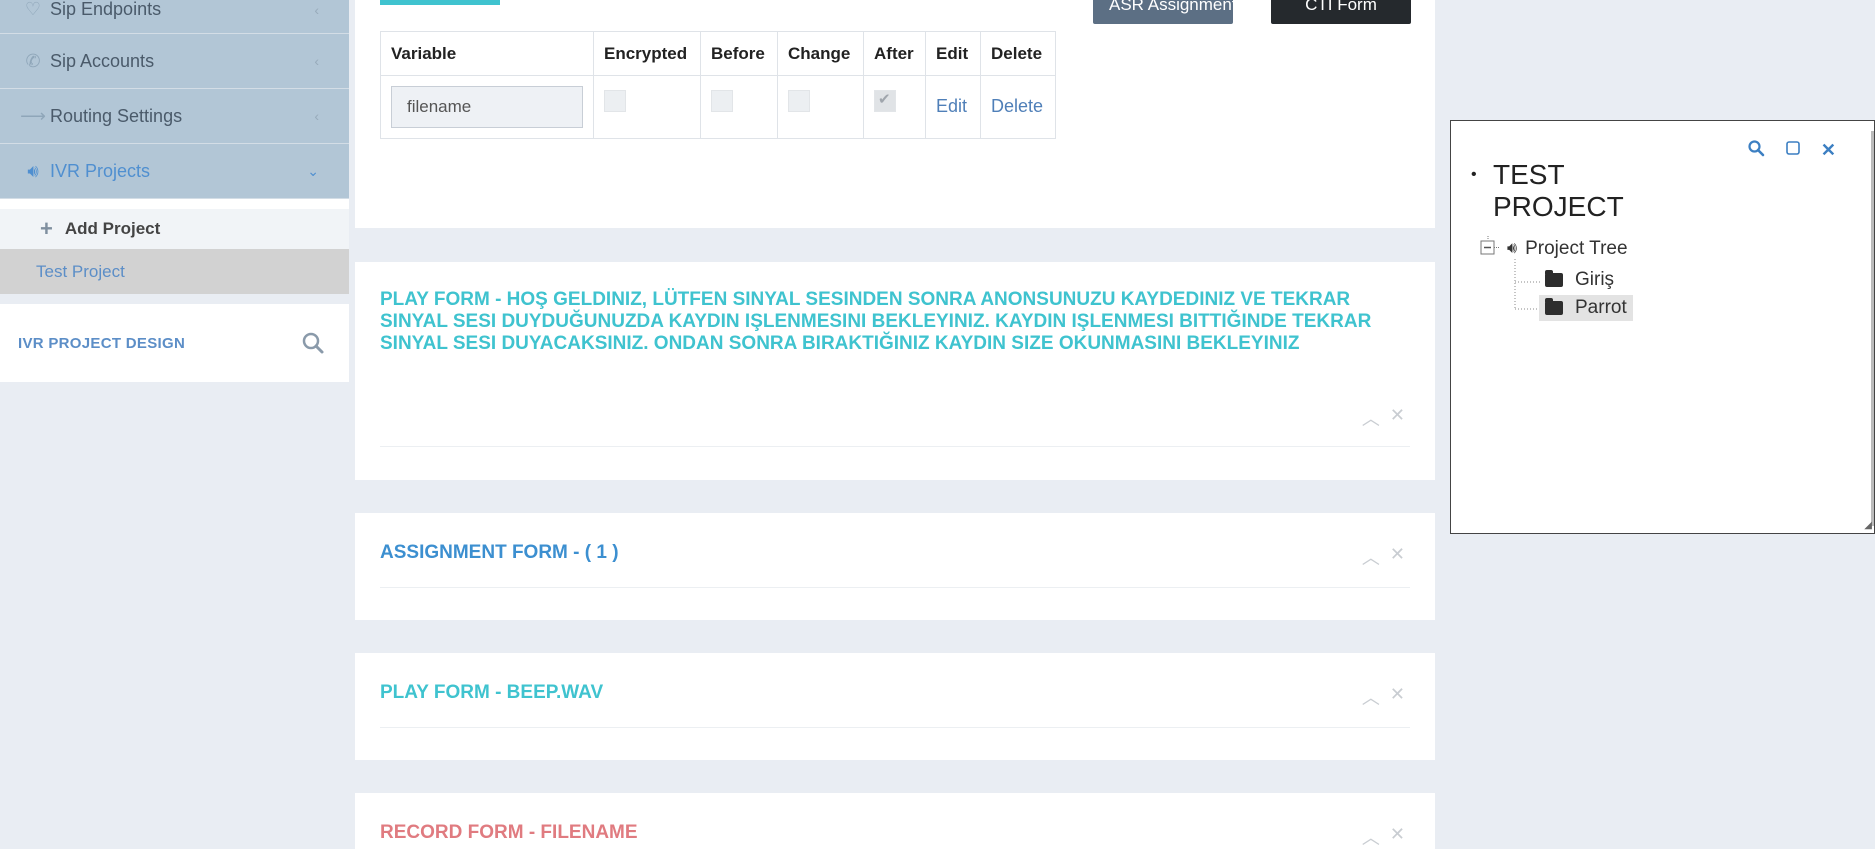  I want to click on sidebar-item-label: Sip Accounts, so click(102, 60).